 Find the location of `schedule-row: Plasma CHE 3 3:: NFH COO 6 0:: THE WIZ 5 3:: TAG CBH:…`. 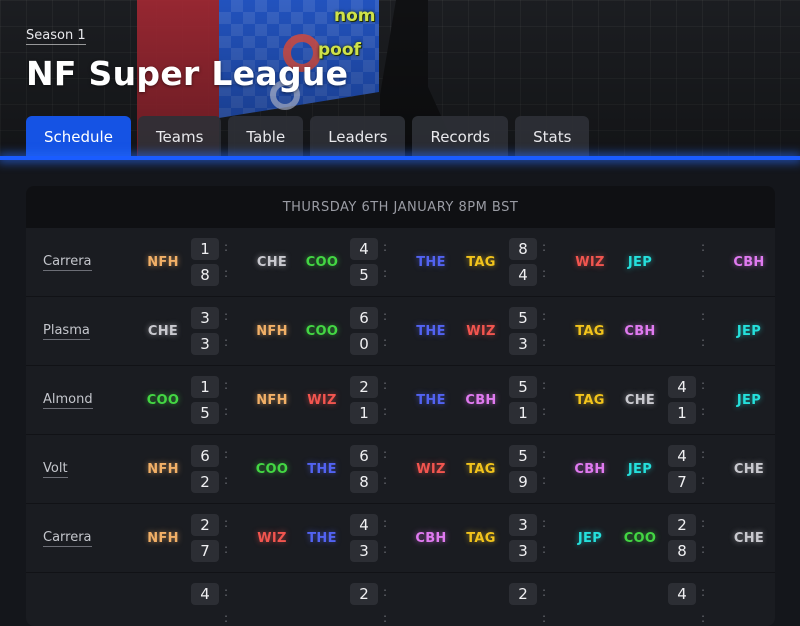

schedule-row: Plasma CHE 3 3:: NFH COO 6 0:: THE WIZ 5 3:: TAG CBH:… is located at coordinates (400, 331).